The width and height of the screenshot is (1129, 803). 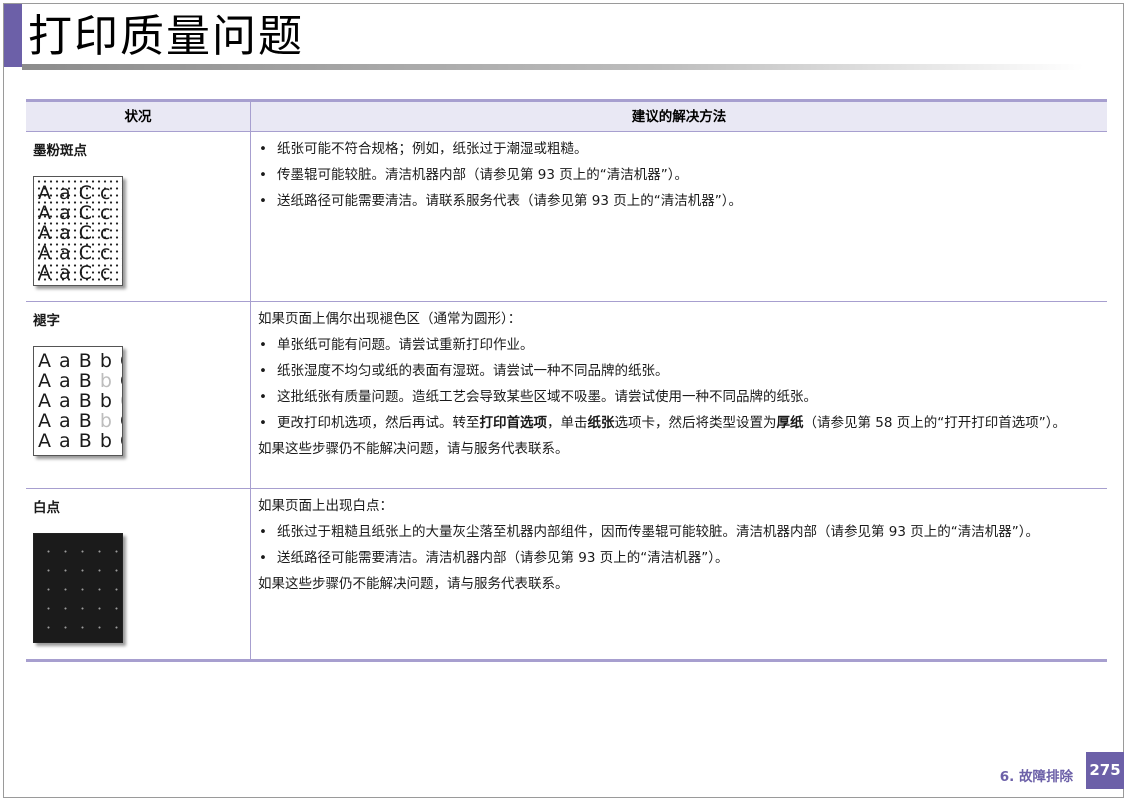 What do you see at coordinates (166, 36) in the screenshot?
I see `page-title: 打印质量问题` at bounding box center [166, 36].